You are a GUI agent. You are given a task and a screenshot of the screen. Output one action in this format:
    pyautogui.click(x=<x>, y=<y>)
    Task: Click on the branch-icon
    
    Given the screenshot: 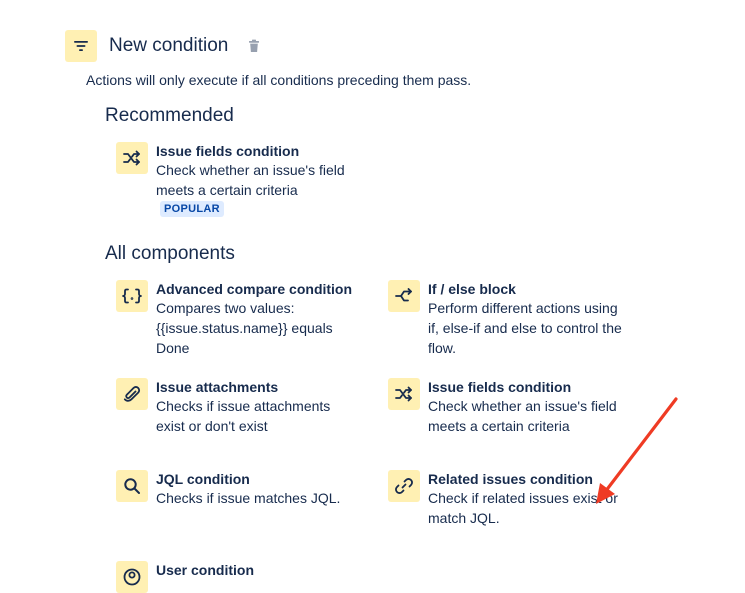 What is the action you would take?
    pyautogui.click(x=404, y=296)
    